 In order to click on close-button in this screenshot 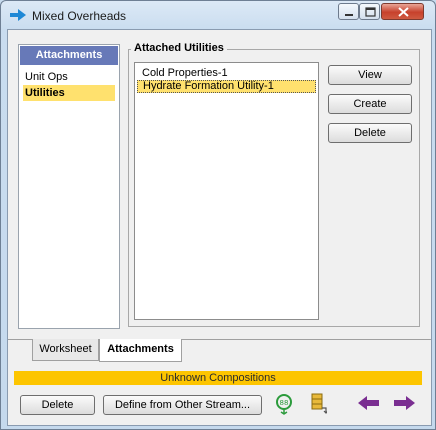, I will do `click(402, 11)`.